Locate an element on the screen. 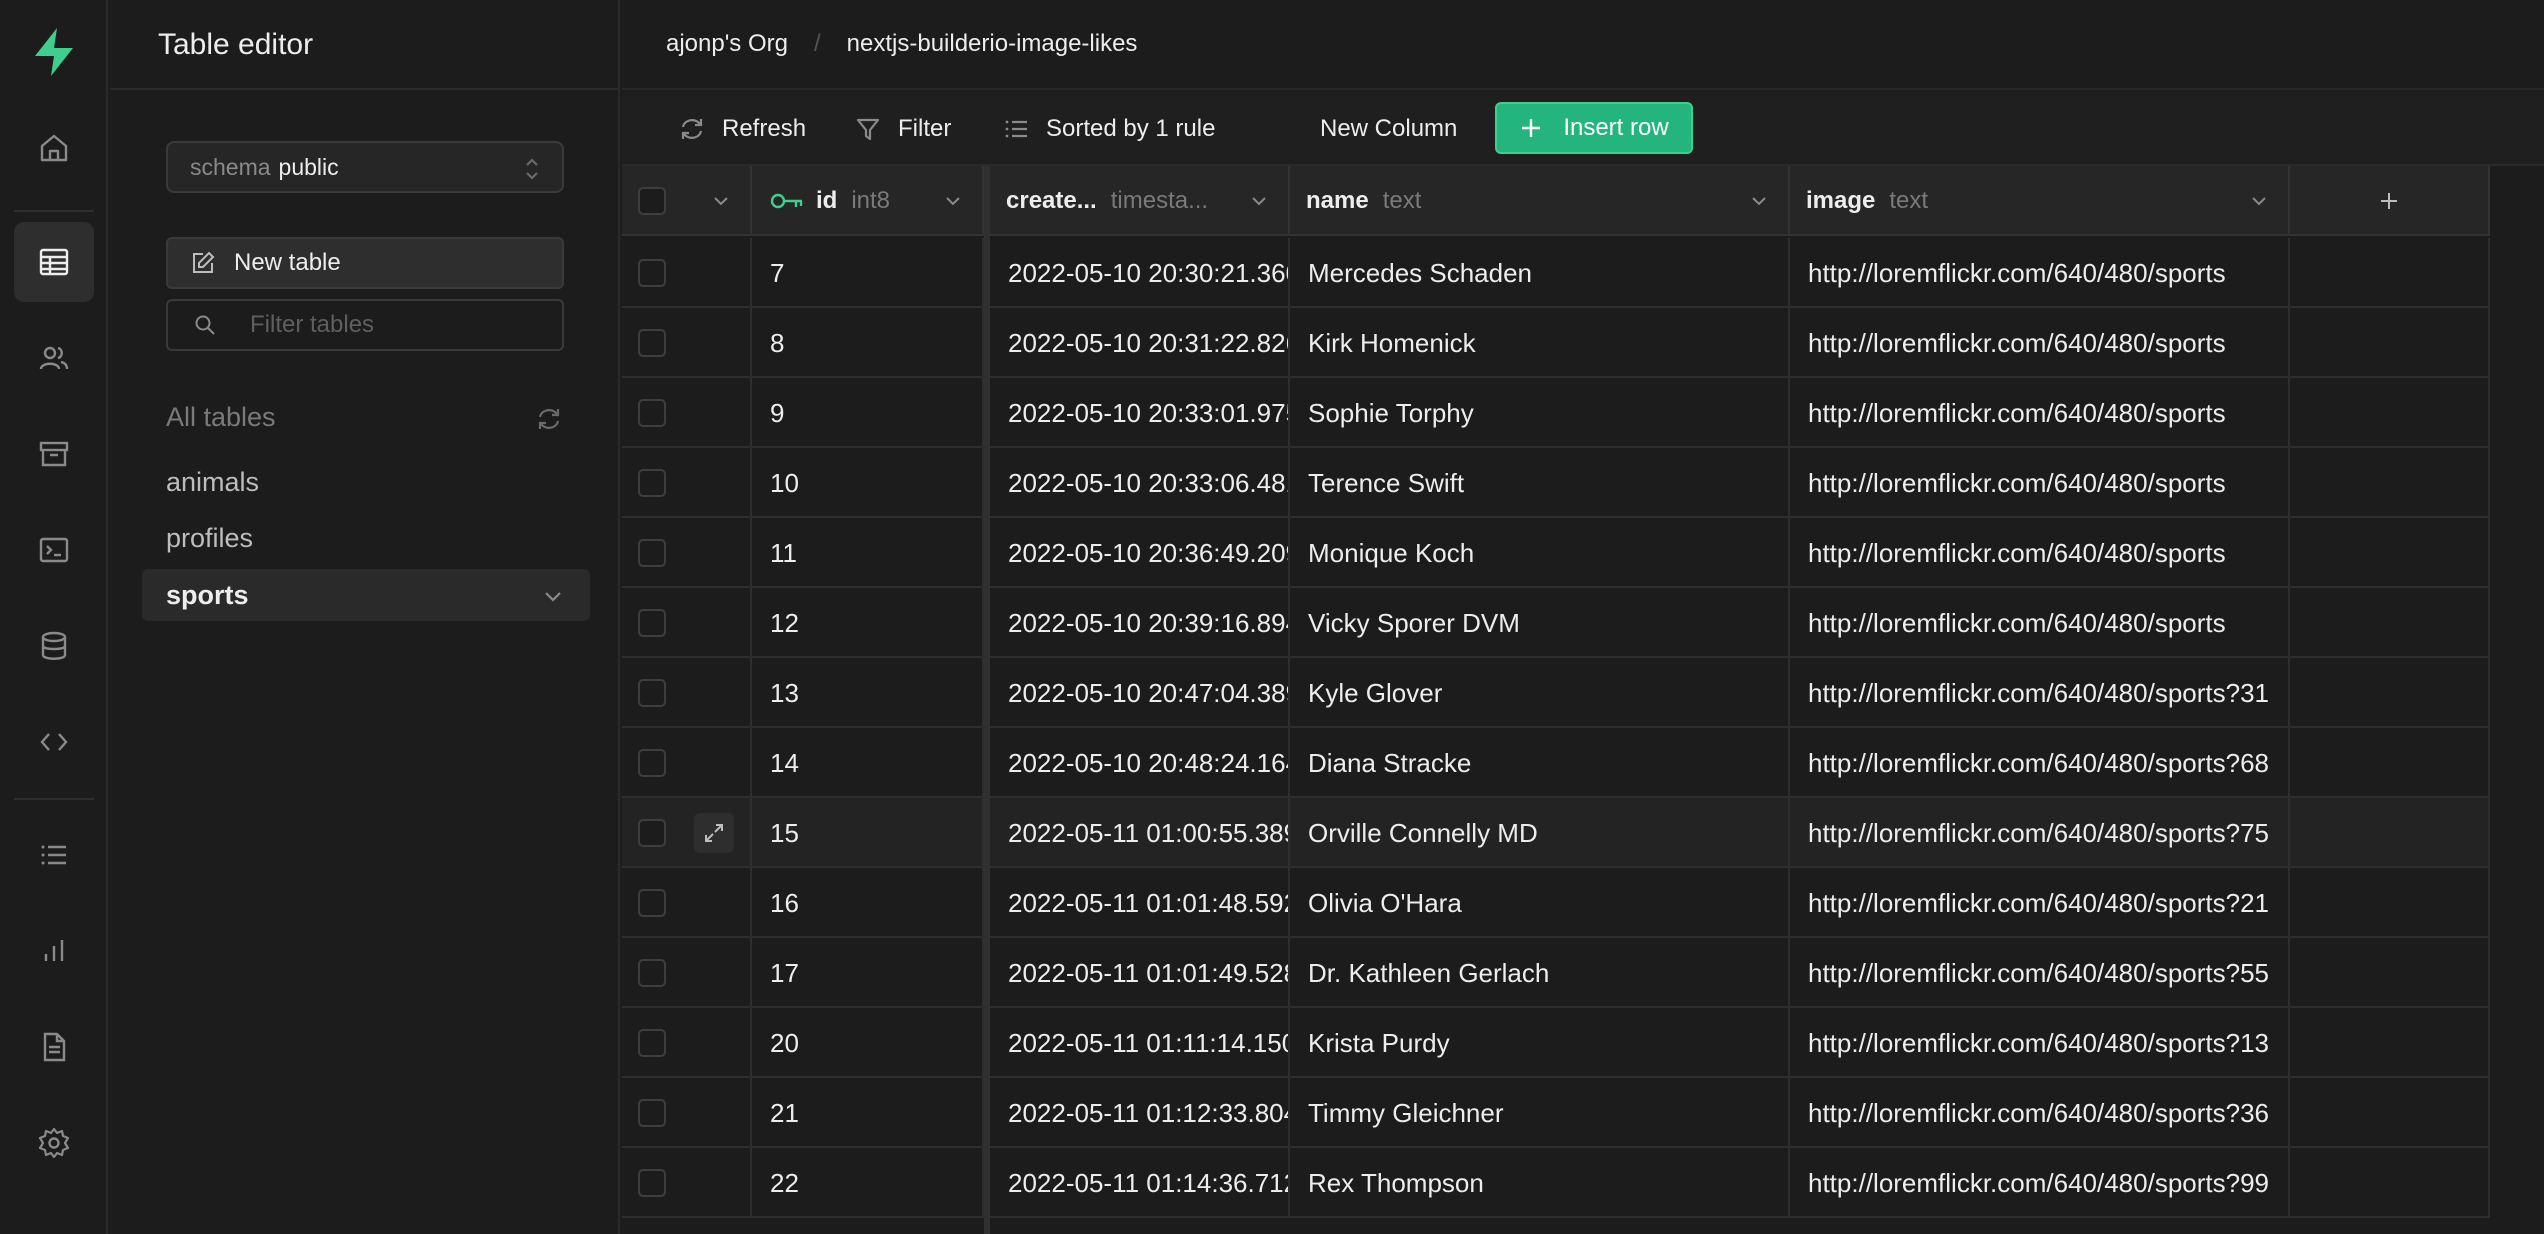 The width and height of the screenshot is (2544, 1234). cell-image: http://loremflickr.com/640/480/sports?99 is located at coordinates (2040, 1183).